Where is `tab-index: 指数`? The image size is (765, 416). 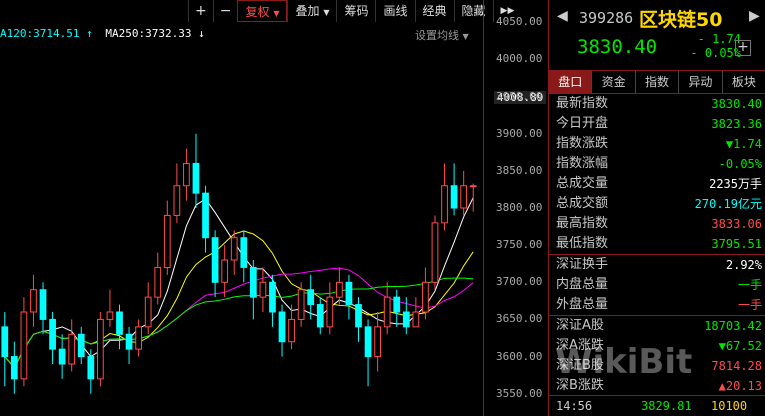
tab-index: 指数 is located at coordinates (658, 82).